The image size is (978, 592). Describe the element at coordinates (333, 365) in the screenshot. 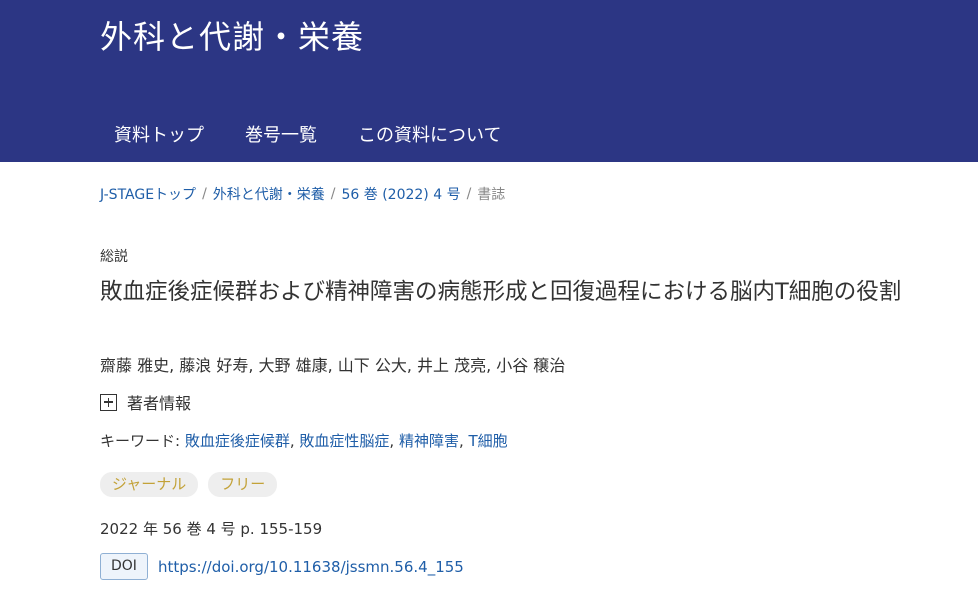

I see `author-list: 齋藤 雅史, 藤浪 好寿, 大野 雄康, 山下 公大, 井上 茂亮, 小谷 穣治` at that location.